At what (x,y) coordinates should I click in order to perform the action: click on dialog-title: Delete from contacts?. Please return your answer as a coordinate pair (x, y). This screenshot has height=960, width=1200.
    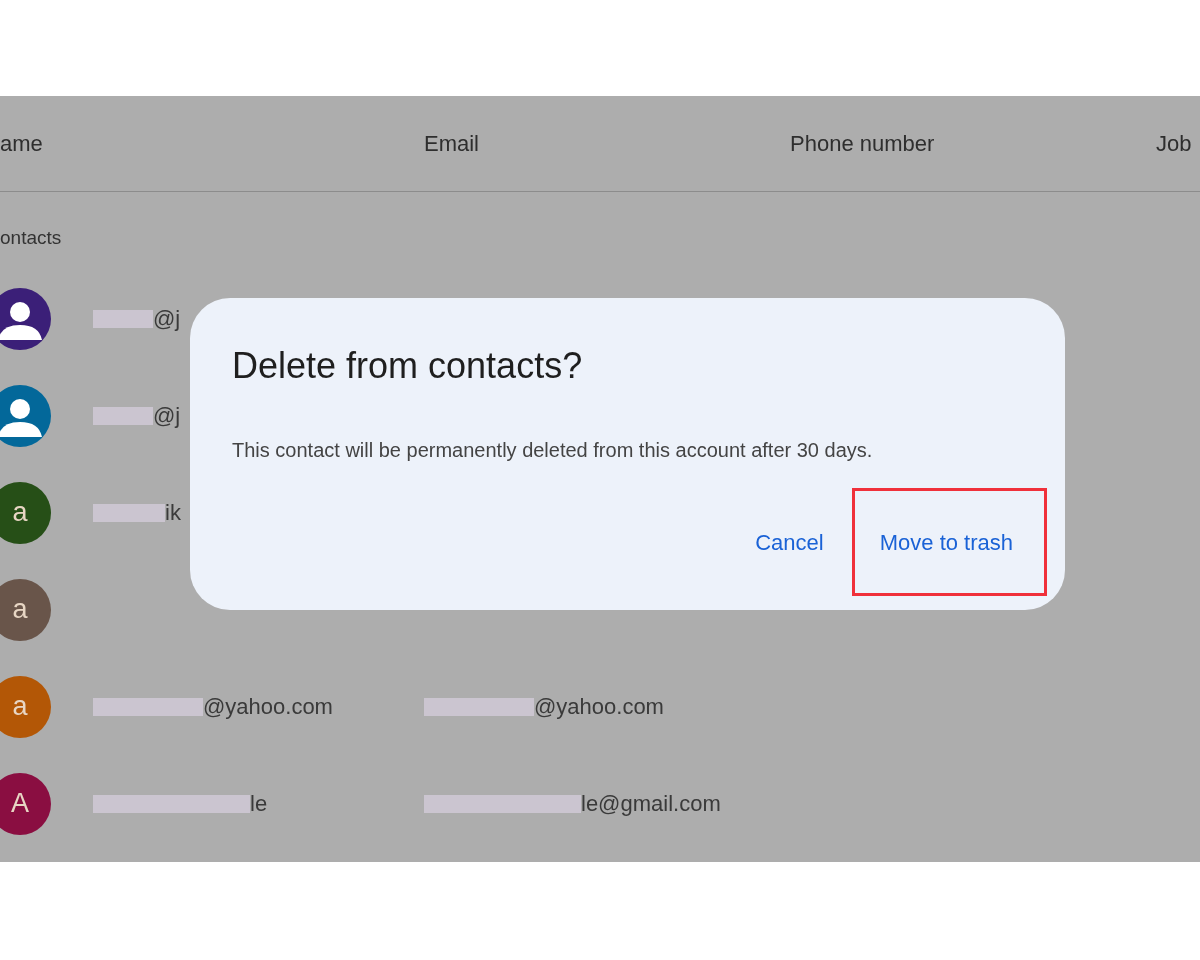
    Looking at the image, I should click on (408, 366).